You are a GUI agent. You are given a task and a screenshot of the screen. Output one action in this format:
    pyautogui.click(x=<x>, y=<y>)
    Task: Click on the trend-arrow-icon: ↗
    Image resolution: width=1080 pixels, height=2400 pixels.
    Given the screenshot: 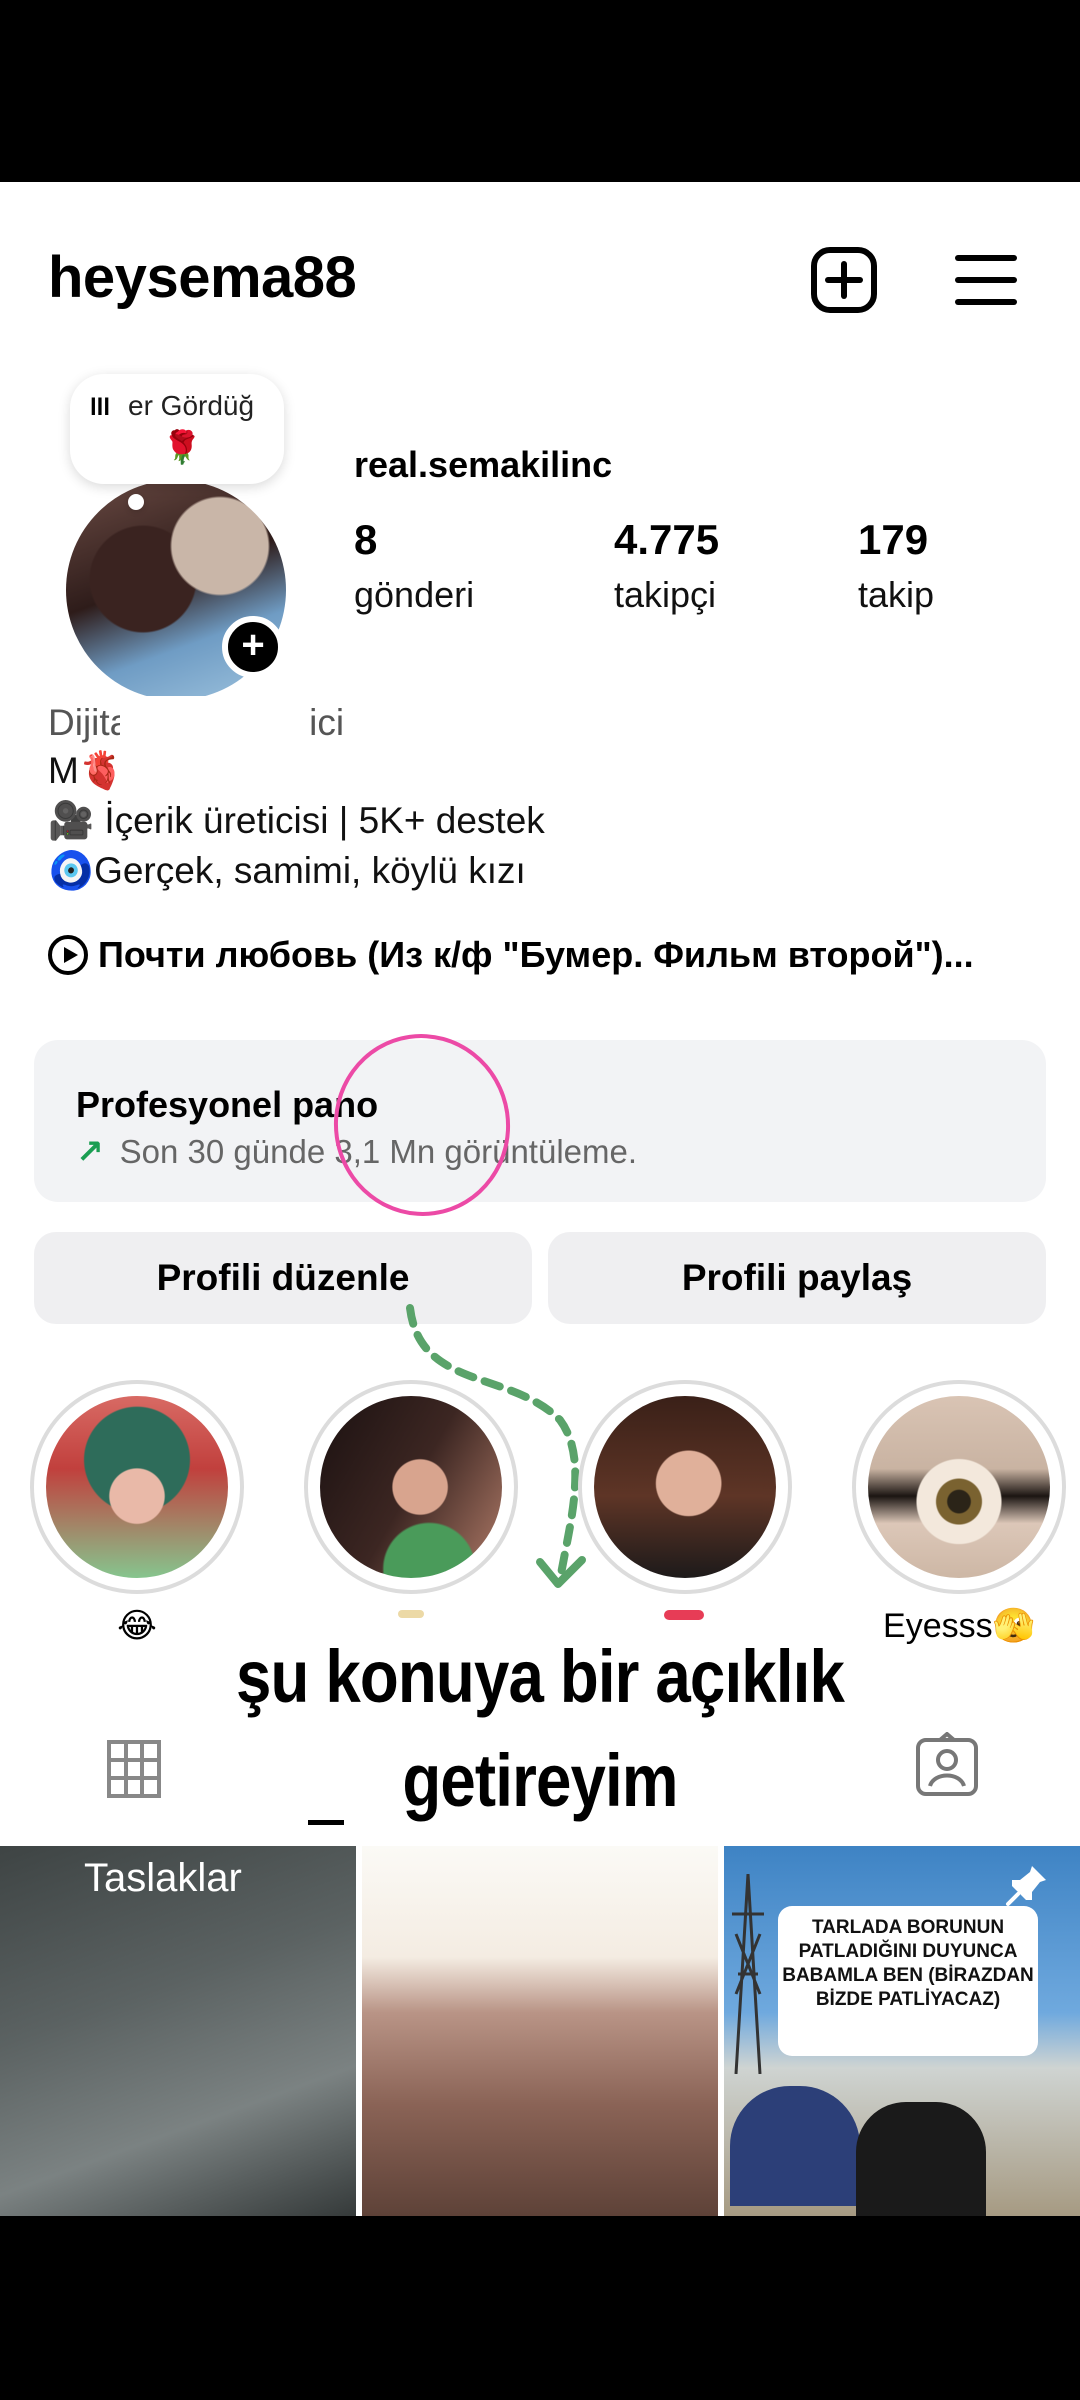 What is the action you would take?
    pyautogui.click(x=90, y=1151)
    